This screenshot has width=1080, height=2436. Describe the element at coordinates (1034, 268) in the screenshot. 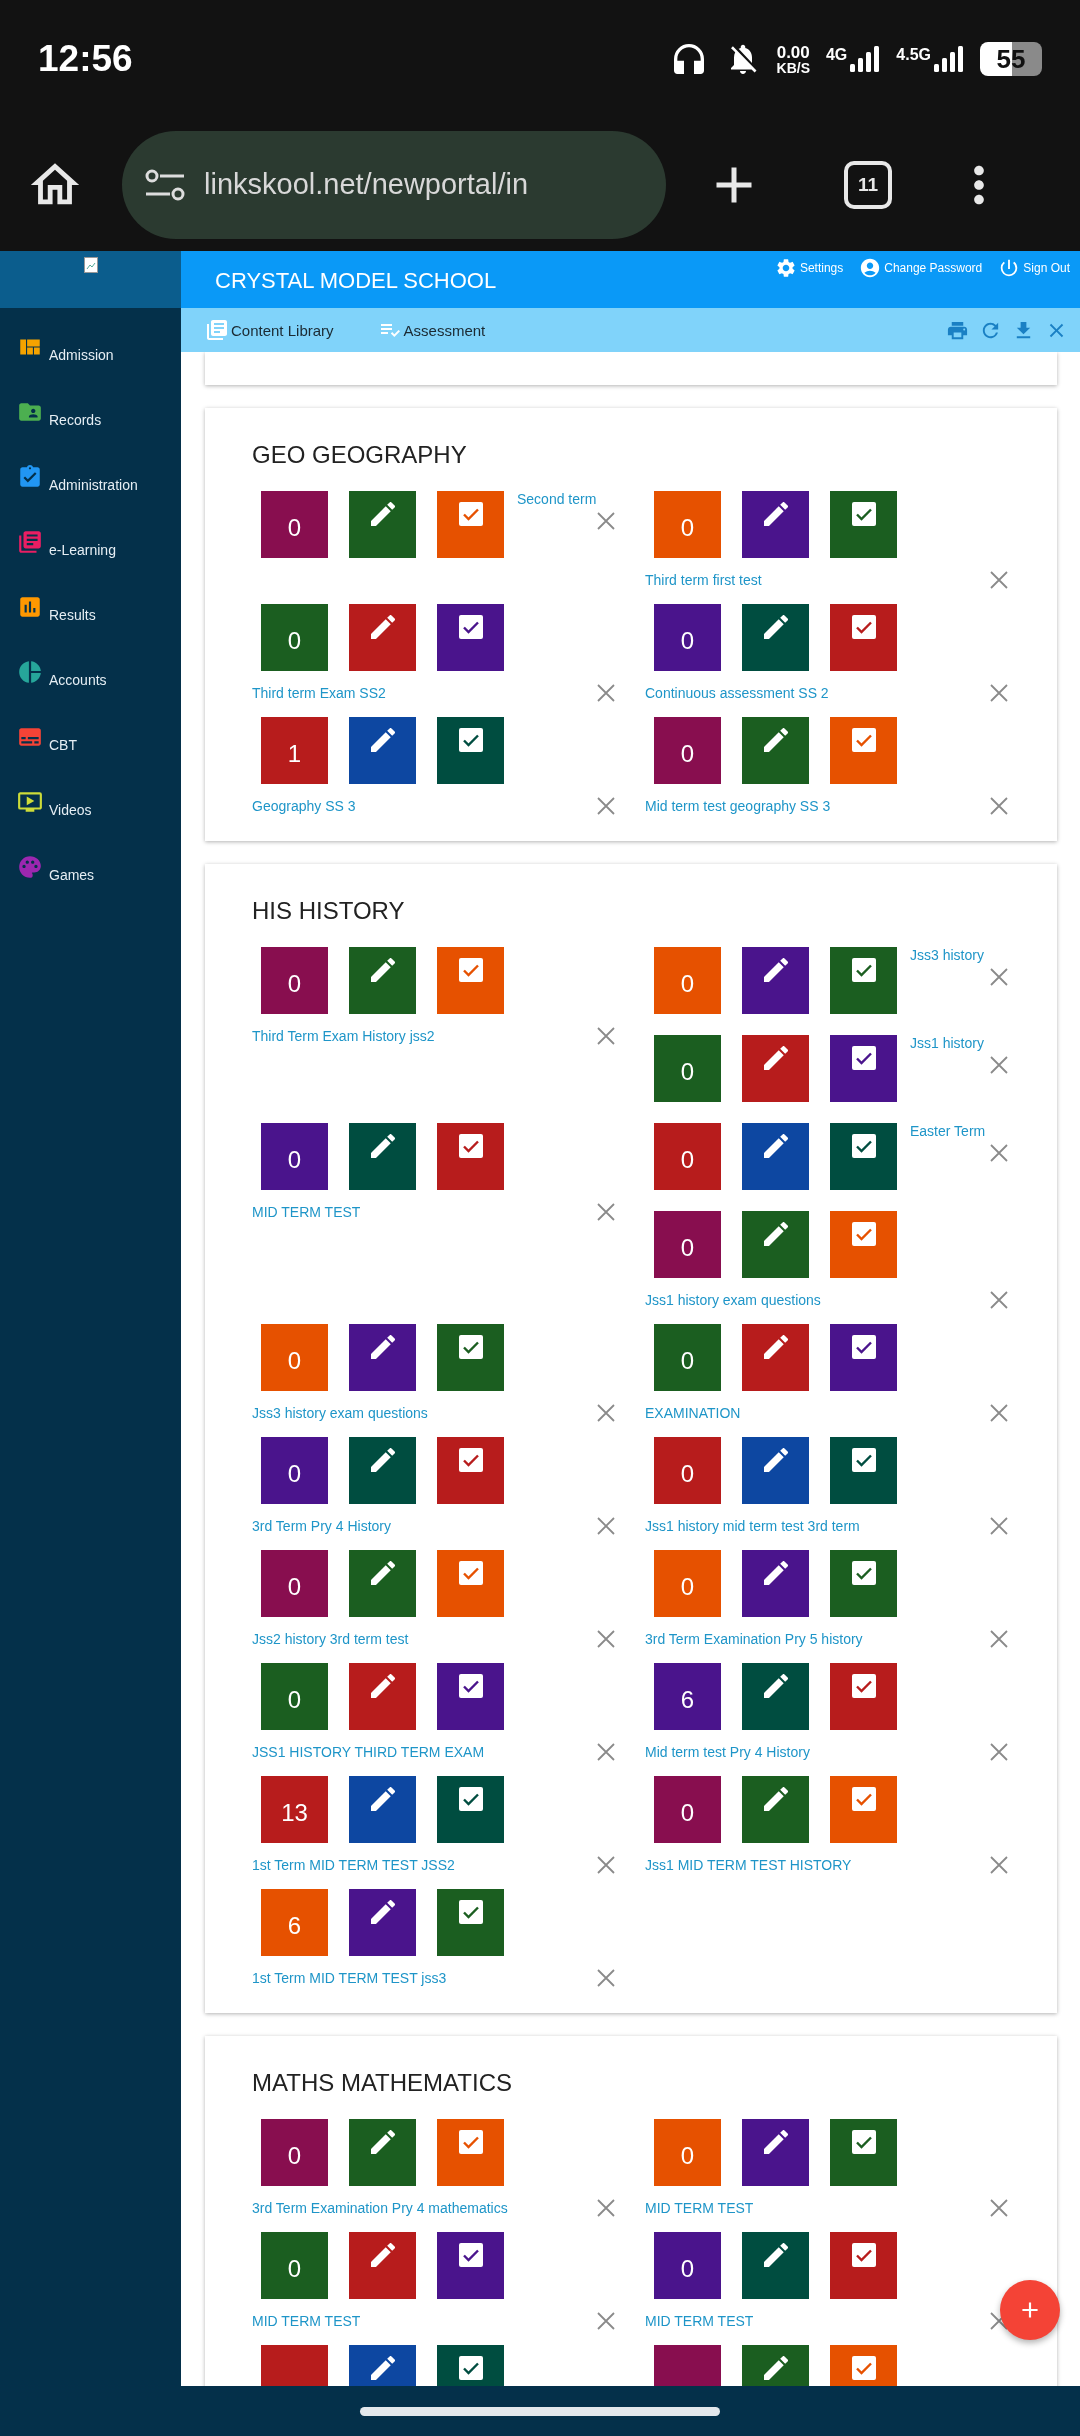

I see `header-link: Sign Out` at that location.